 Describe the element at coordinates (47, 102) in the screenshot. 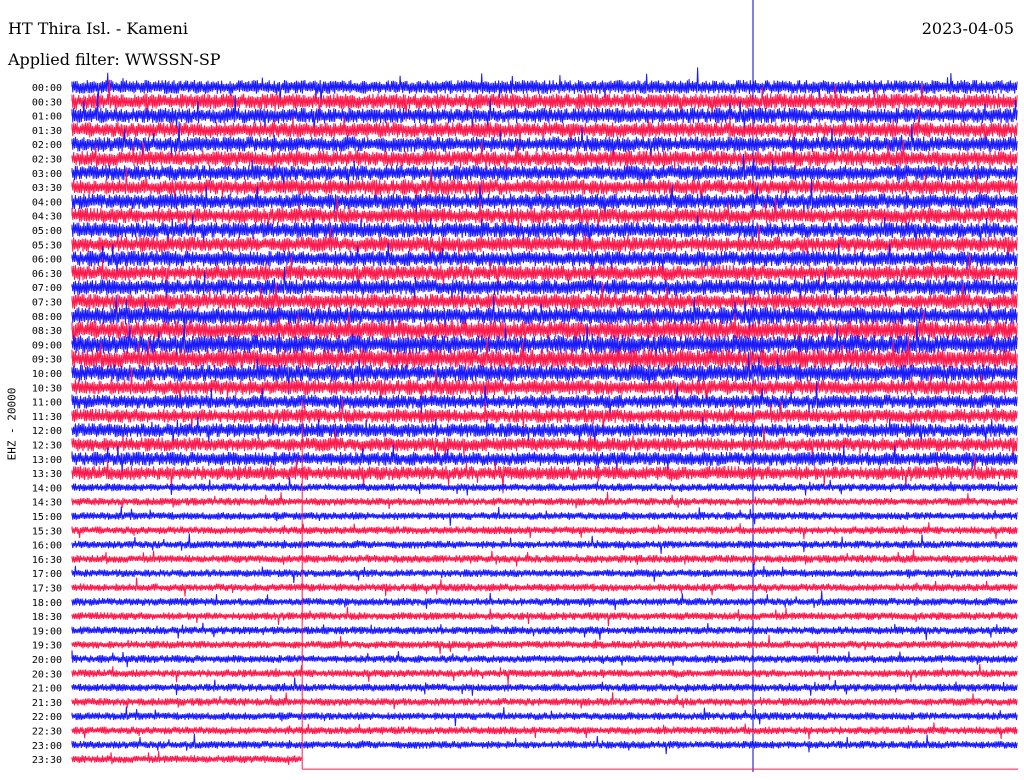

I see `row-time-label: 00:30` at that location.